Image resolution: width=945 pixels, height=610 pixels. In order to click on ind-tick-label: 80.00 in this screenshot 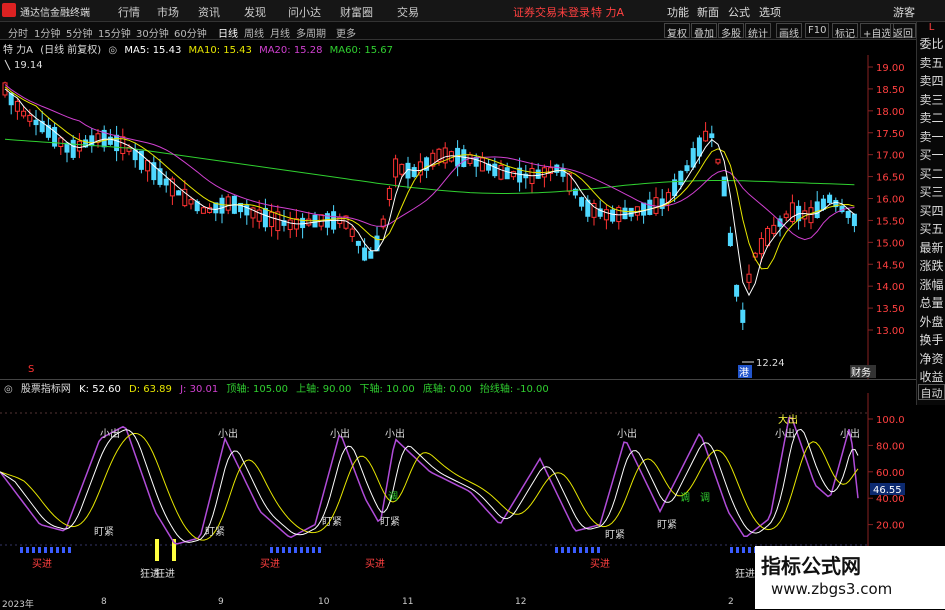, I will do `click(890, 446)`.